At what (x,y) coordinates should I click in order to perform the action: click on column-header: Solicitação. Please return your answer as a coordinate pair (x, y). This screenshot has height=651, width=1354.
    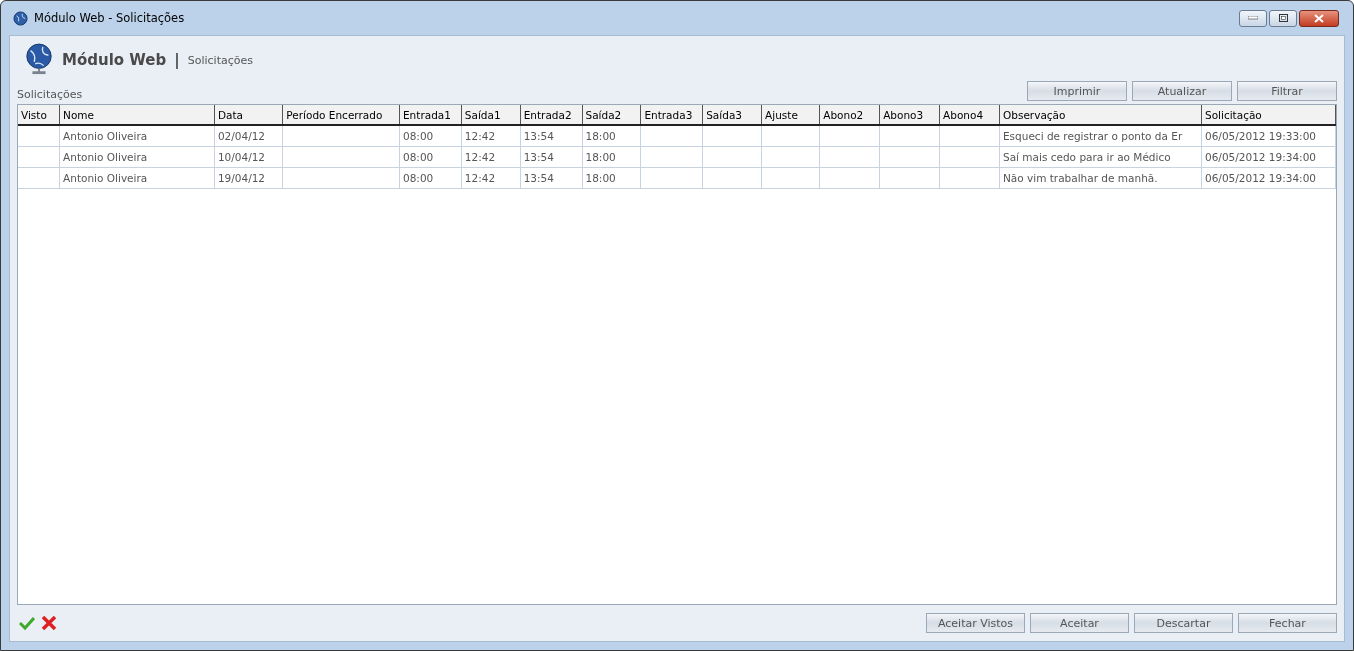
    Looking at the image, I should click on (1268, 115).